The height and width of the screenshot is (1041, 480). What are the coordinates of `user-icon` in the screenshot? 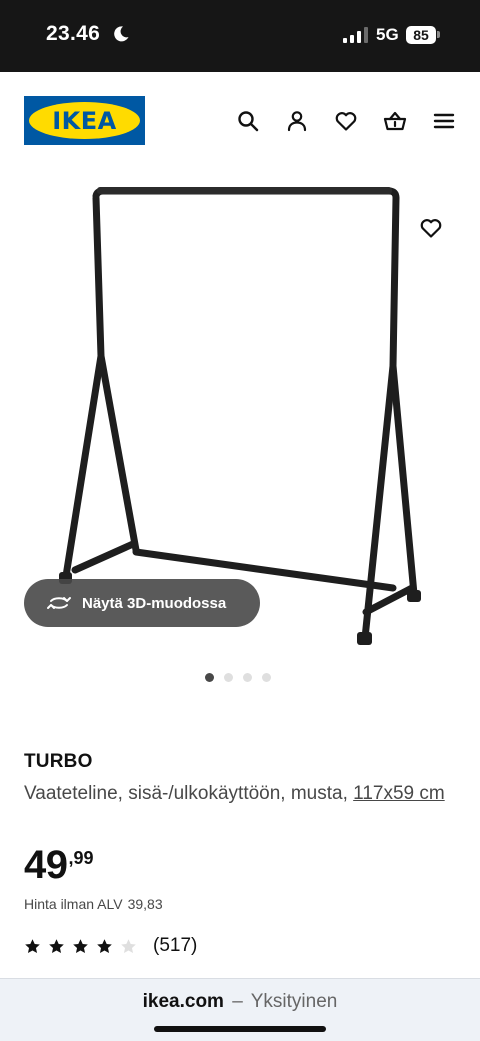 It's located at (297, 121).